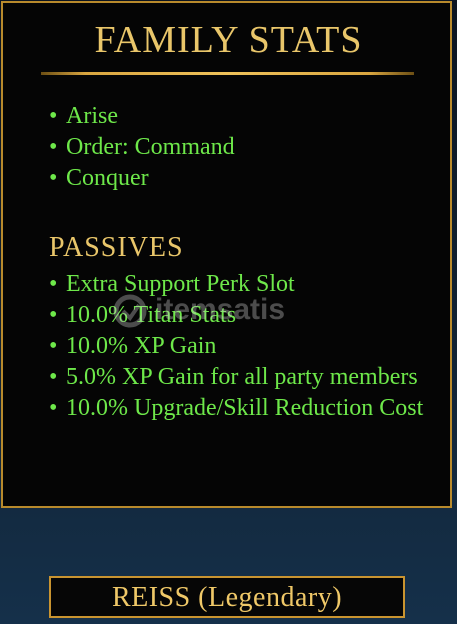  I want to click on passive-label: Extra Support Perk Slot, so click(180, 284).